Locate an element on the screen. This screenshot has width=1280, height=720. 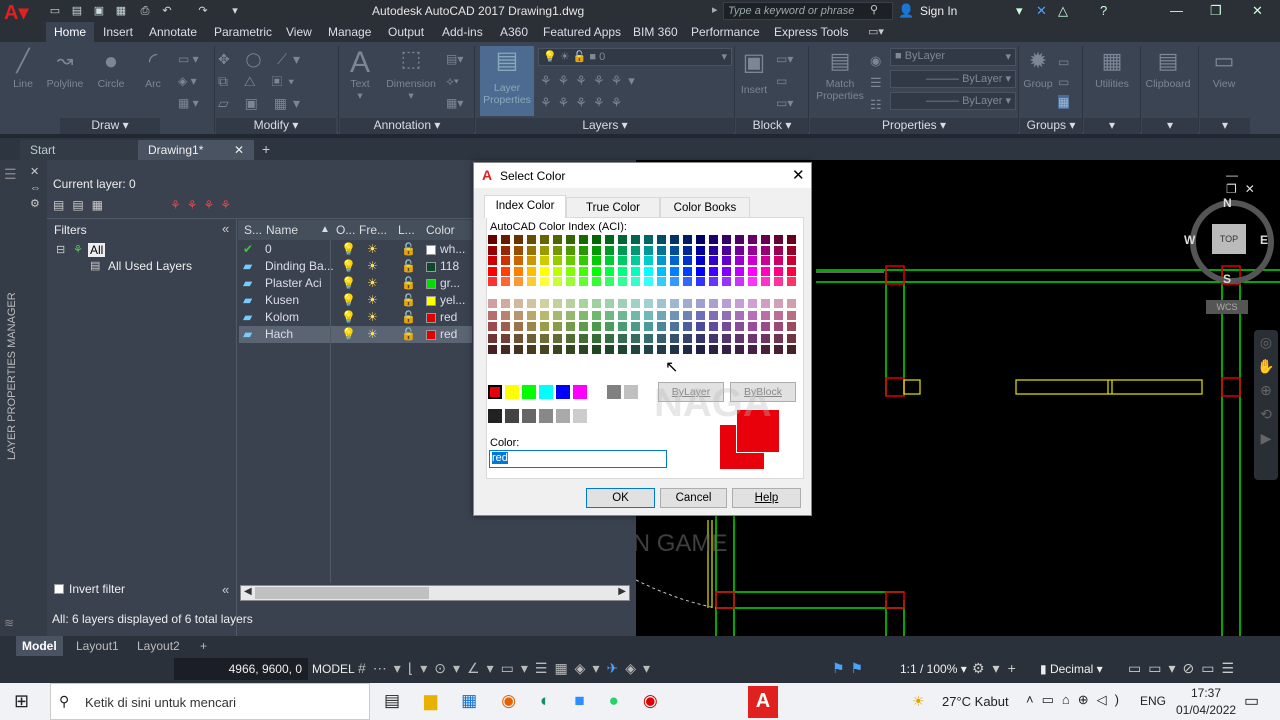
help-icon: ? is located at coordinates (1103, 10).